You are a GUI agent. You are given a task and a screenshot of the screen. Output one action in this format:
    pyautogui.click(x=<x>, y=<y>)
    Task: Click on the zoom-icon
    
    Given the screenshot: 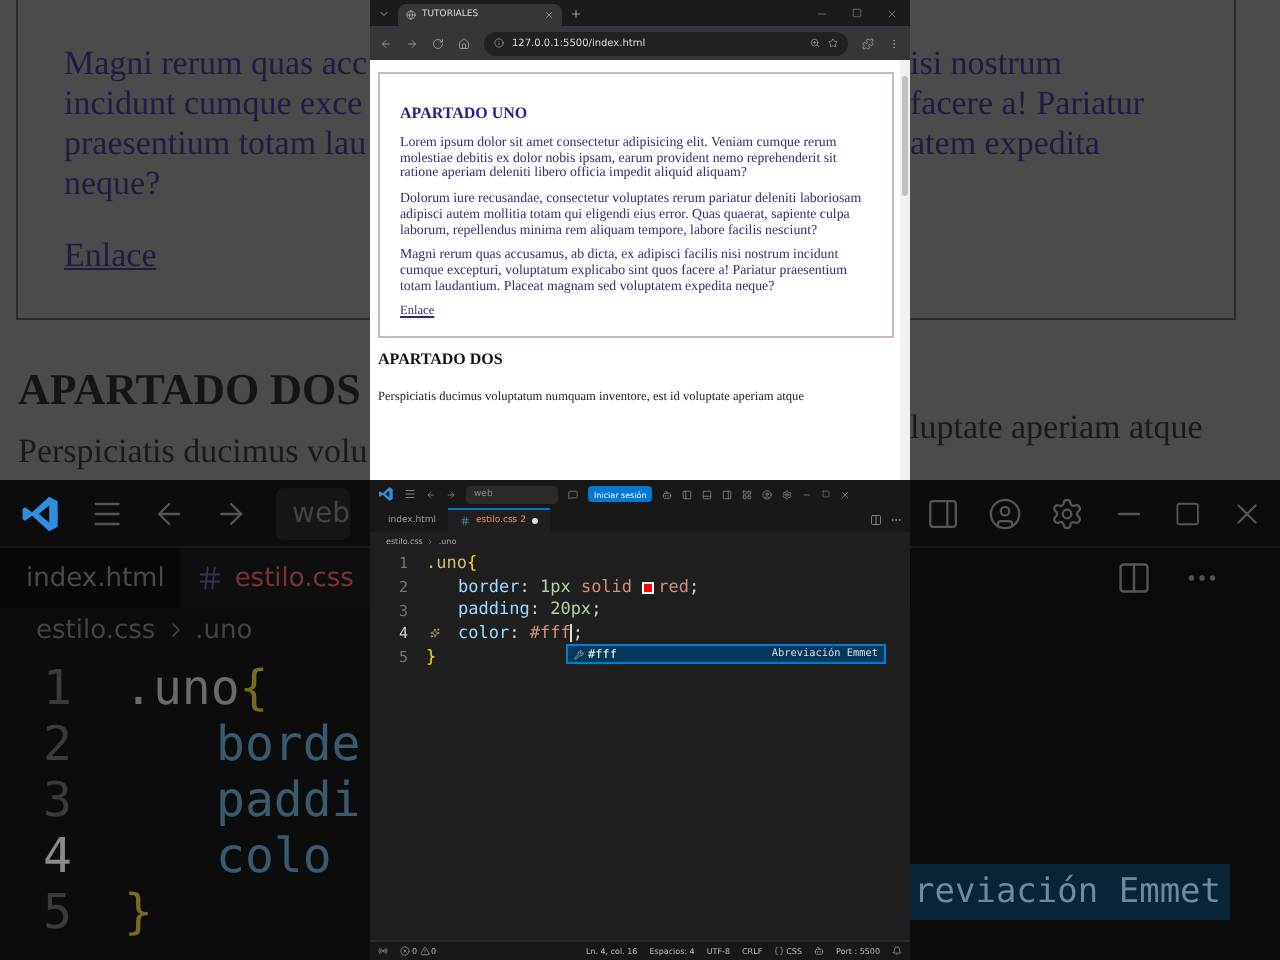 What is the action you would take?
    pyautogui.click(x=815, y=43)
    